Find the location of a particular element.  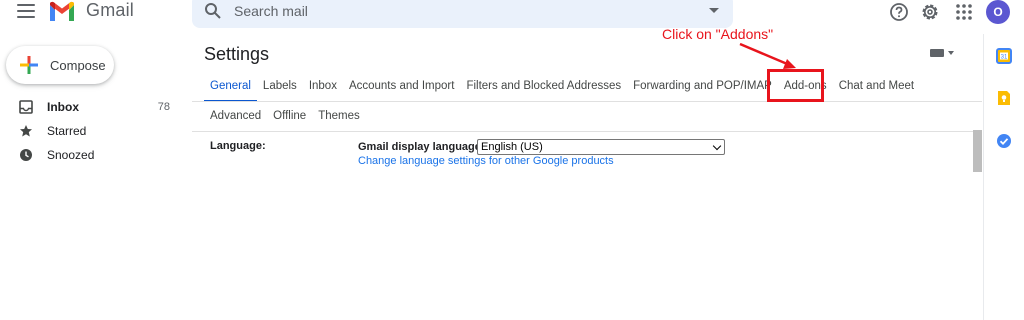

tasks-icon is located at coordinates (1004, 141).